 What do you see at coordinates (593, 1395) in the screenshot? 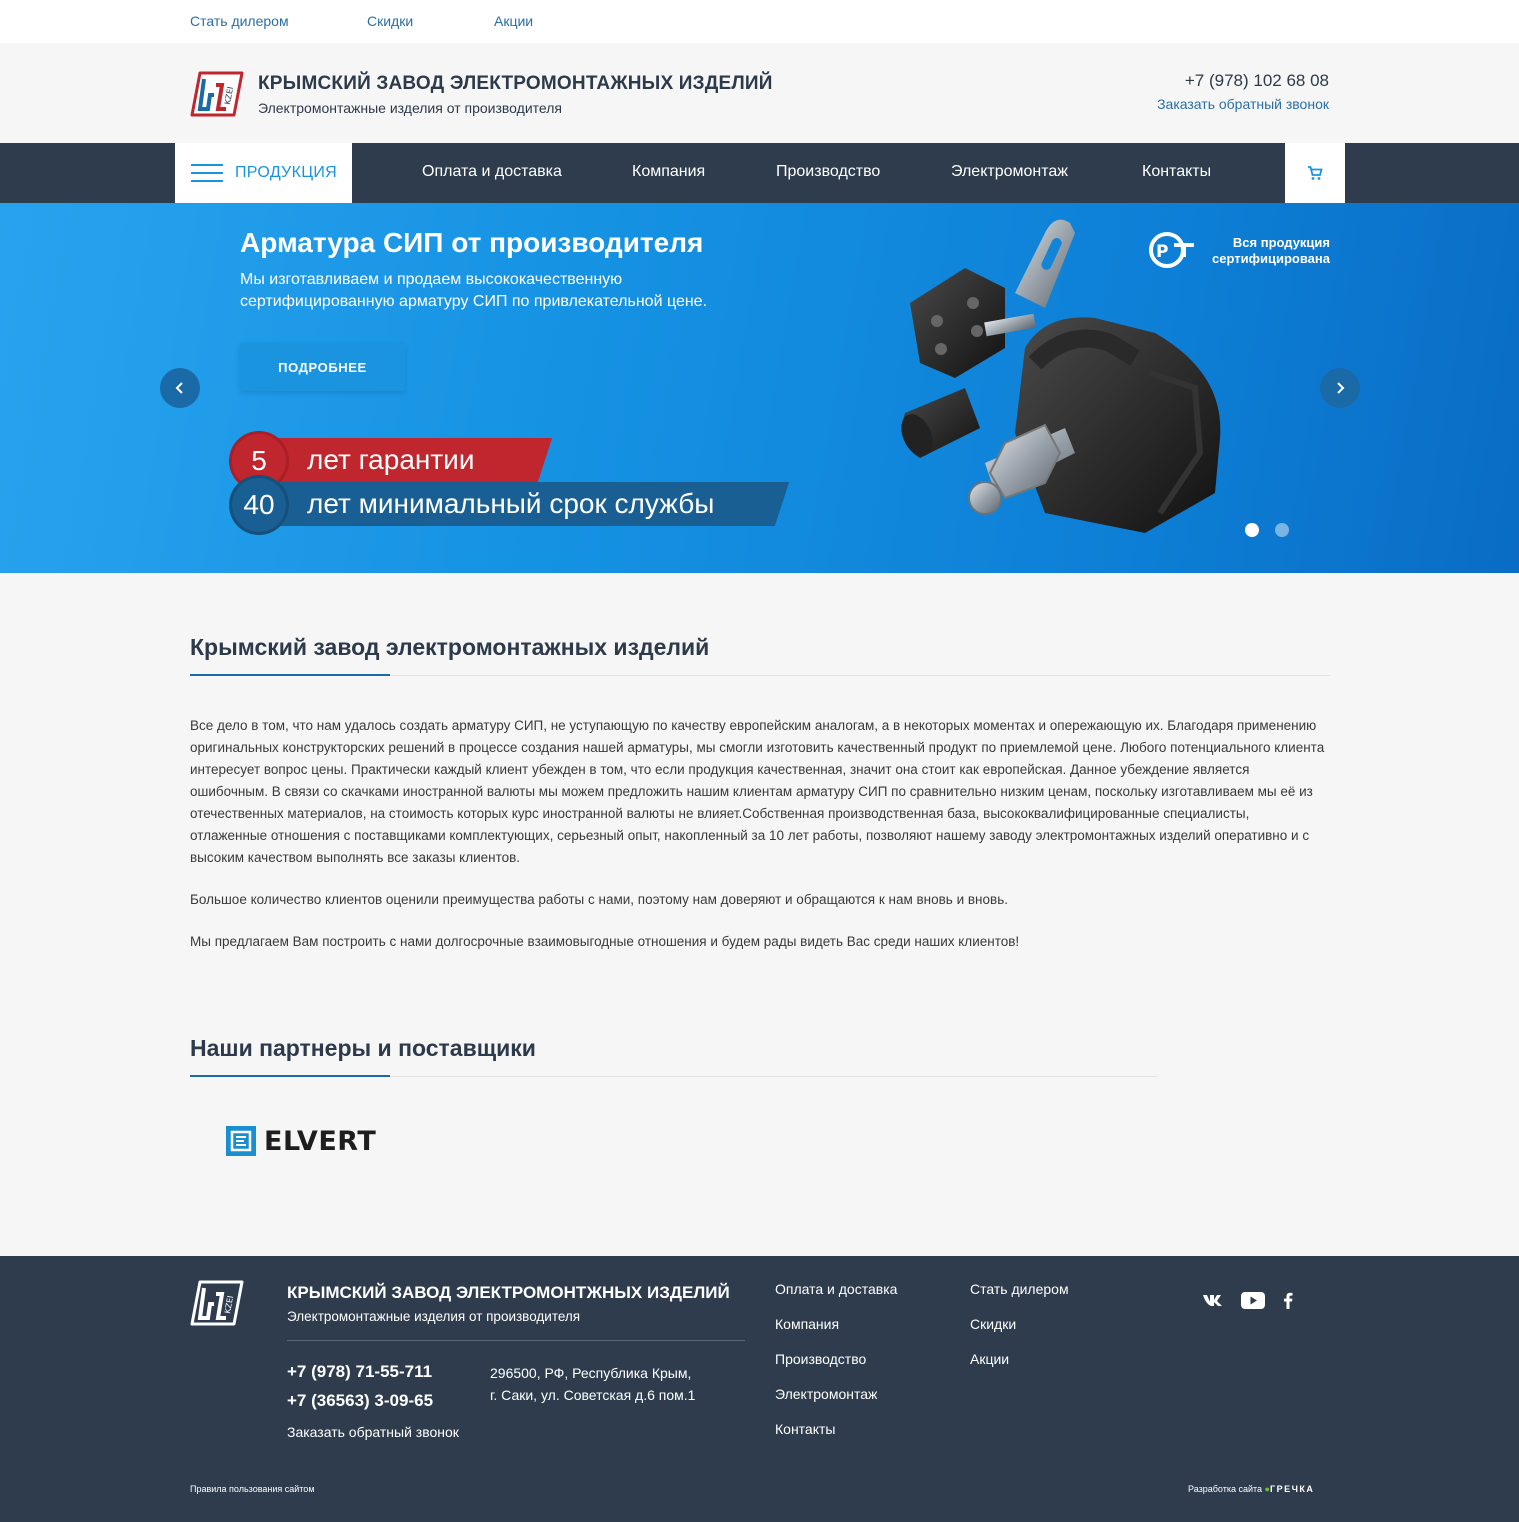
I see `address-line-2: г. Саки, ул. Советская д.6 пом.1` at bounding box center [593, 1395].